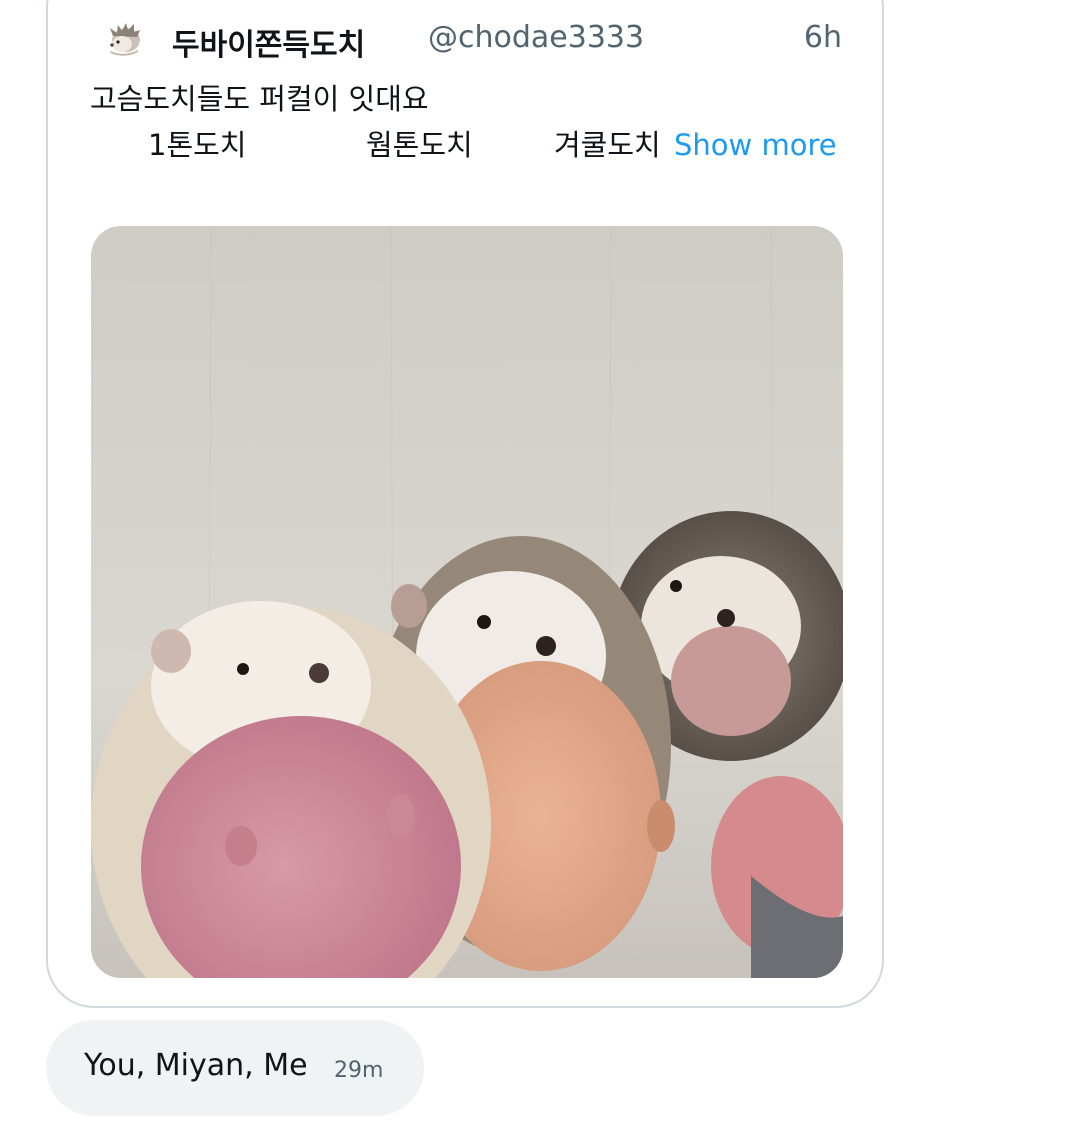 Image resolution: width=1080 pixels, height=1125 pixels. I want to click on tweet-timestamp: 6h, so click(822, 37).